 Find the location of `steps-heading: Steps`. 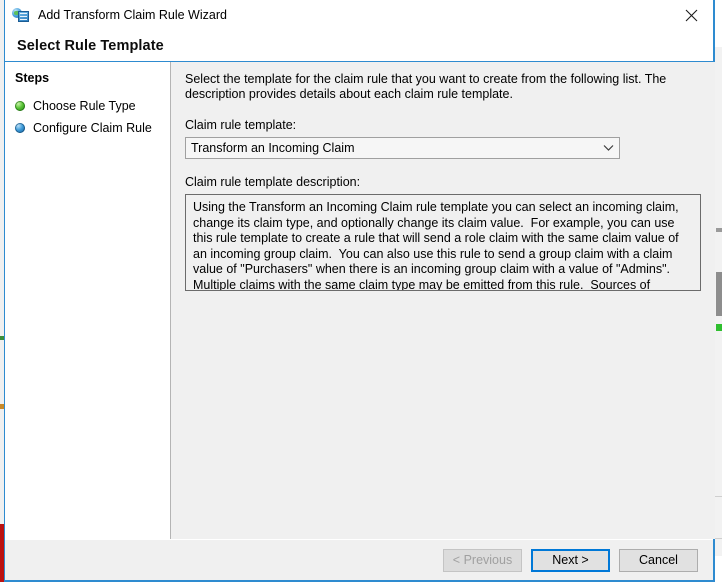

steps-heading: Steps is located at coordinates (32, 78).